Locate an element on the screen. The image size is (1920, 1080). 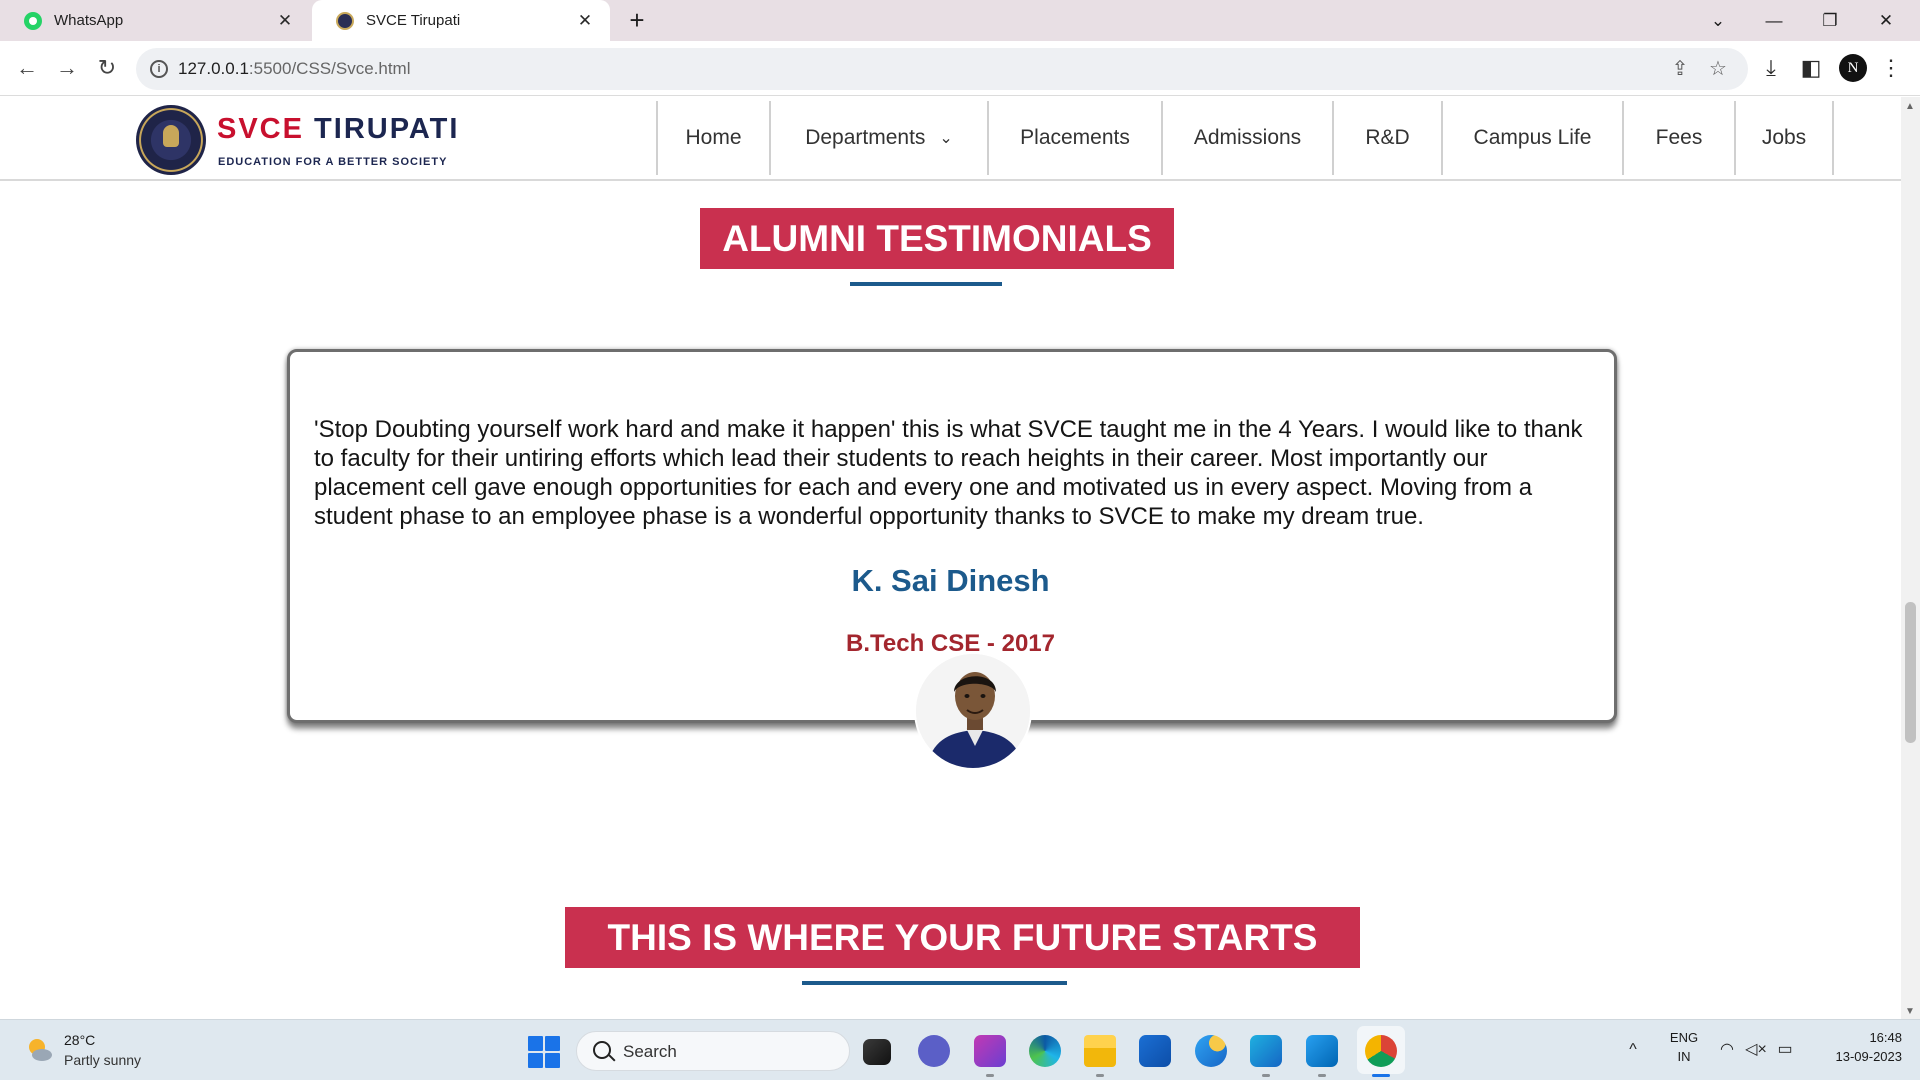
language-region: IN is located at coordinates (1684, 1056).